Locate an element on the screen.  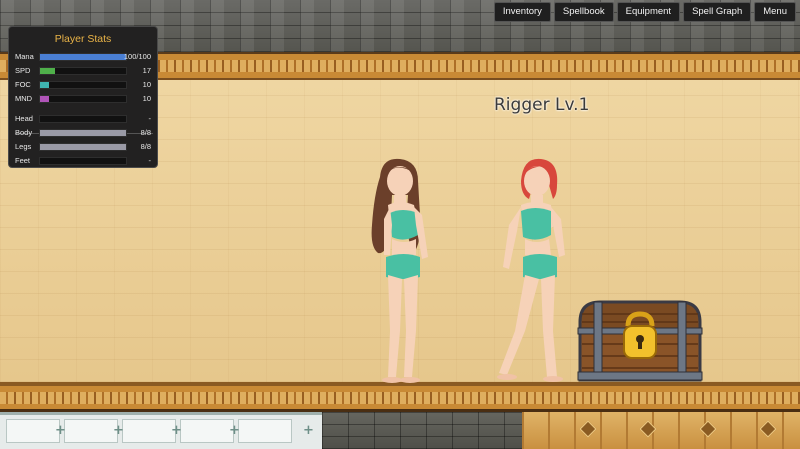
stat-row-mana: Mana 100/100 is located at coordinates (85, 57).